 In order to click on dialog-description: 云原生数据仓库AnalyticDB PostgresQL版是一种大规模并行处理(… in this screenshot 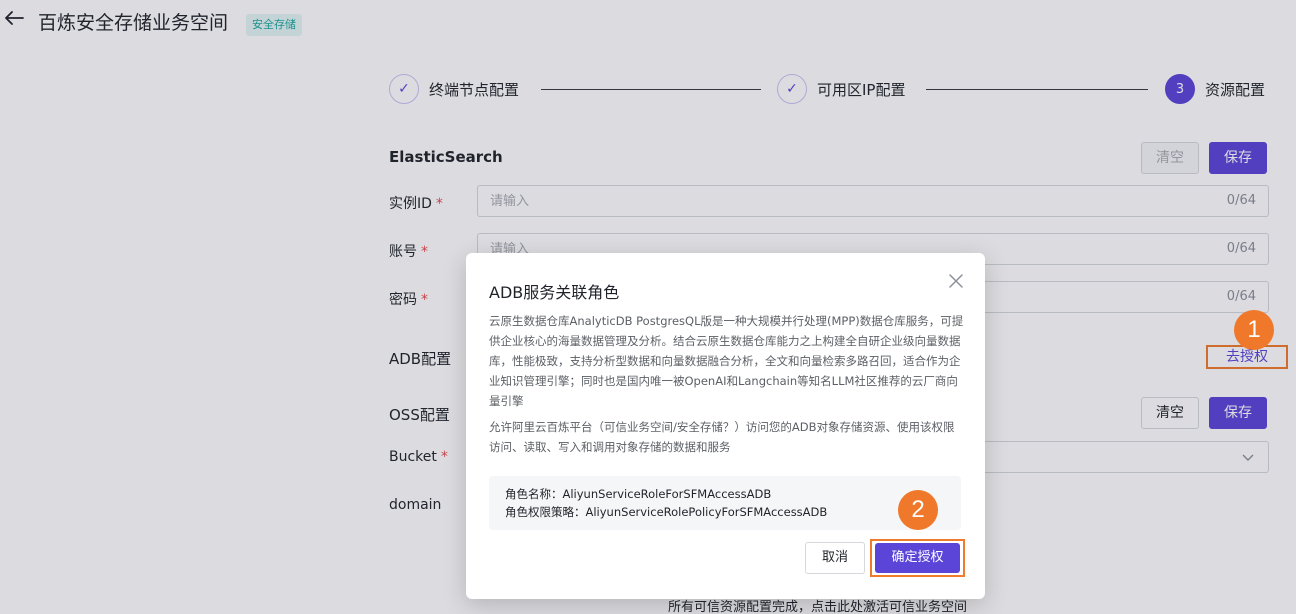, I will do `click(726, 361)`.